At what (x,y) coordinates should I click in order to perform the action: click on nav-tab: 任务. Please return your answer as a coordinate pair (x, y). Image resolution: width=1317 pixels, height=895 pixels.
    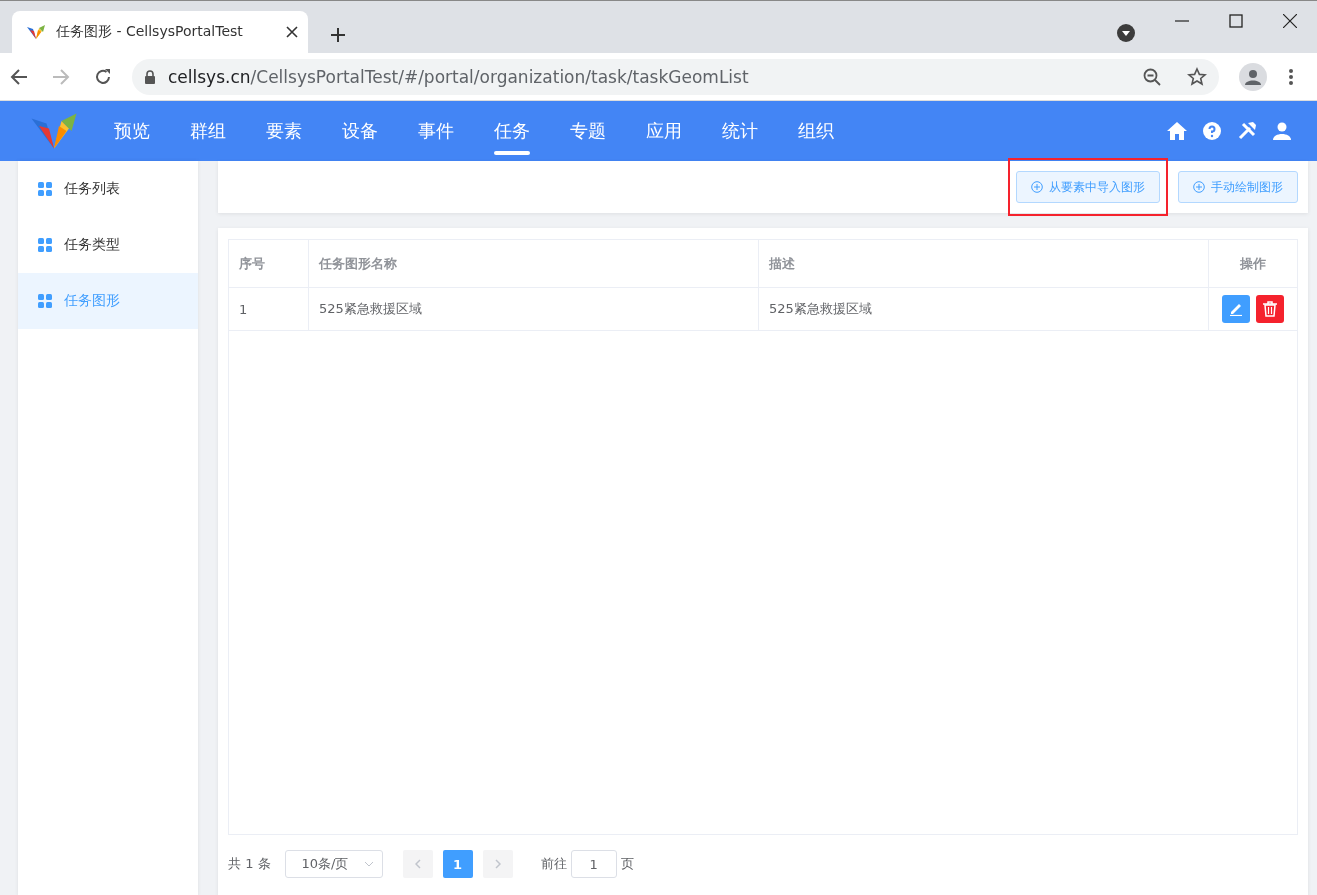
    Looking at the image, I should click on (512, 131).